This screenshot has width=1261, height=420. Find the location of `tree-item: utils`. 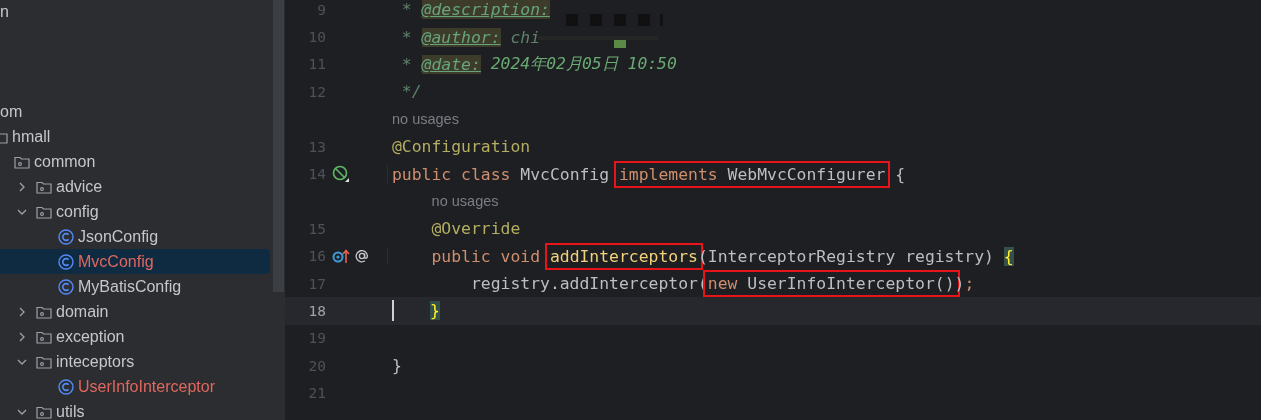

tree-item: utils is located at coordinates (135, 409).